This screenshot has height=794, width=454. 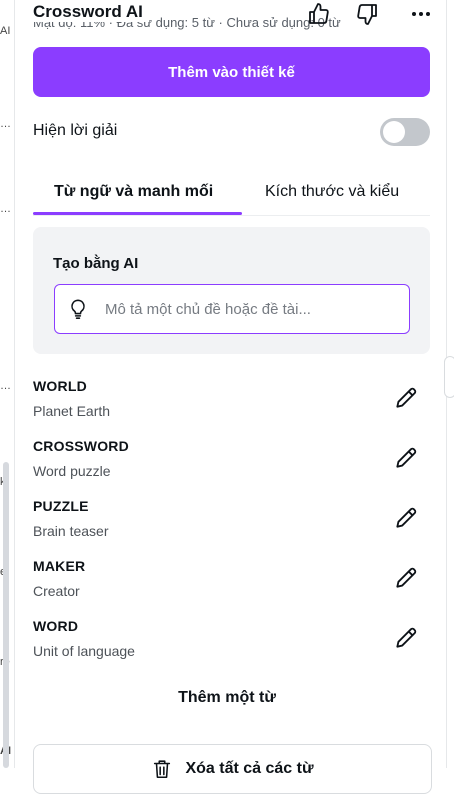 What do you see at coordinates (231, 523) in the screenshot?
I see `word-list-item: PUZZLE Brain teaser` at bounding box center [231, 523].